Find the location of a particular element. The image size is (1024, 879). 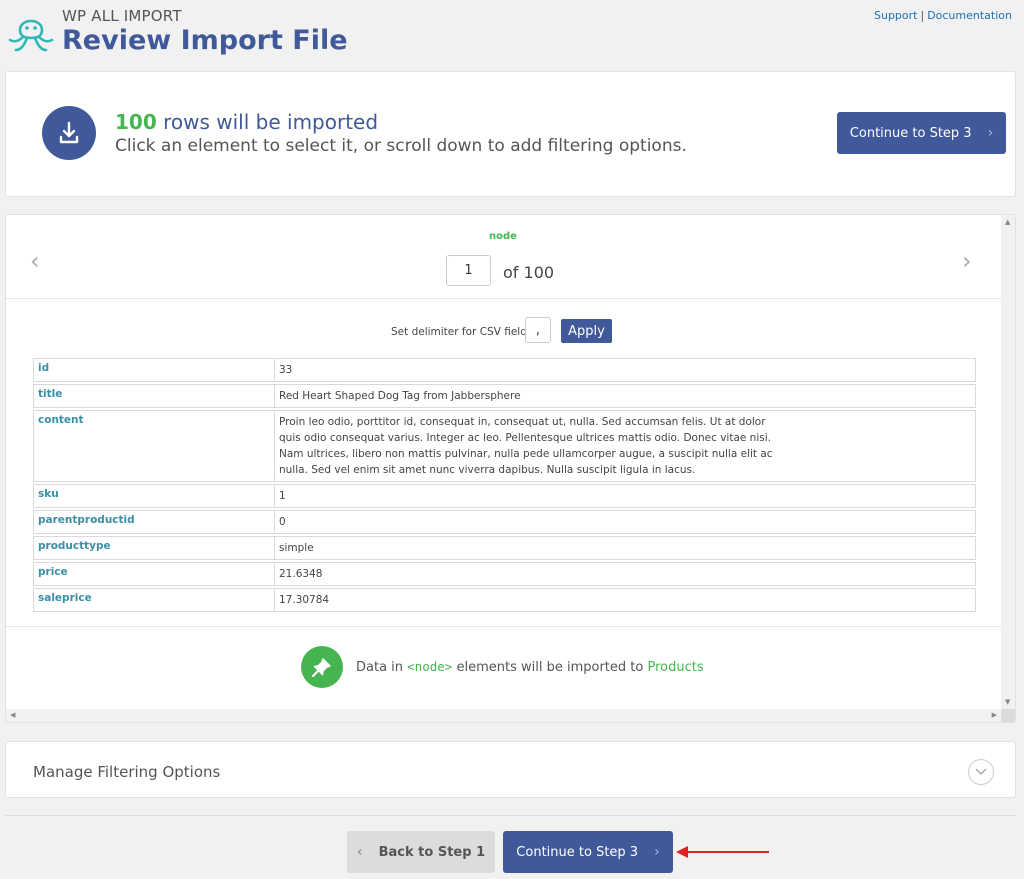

delimiter-label: Set delimiter for CSV fields: is located at coordinates (463, 332).